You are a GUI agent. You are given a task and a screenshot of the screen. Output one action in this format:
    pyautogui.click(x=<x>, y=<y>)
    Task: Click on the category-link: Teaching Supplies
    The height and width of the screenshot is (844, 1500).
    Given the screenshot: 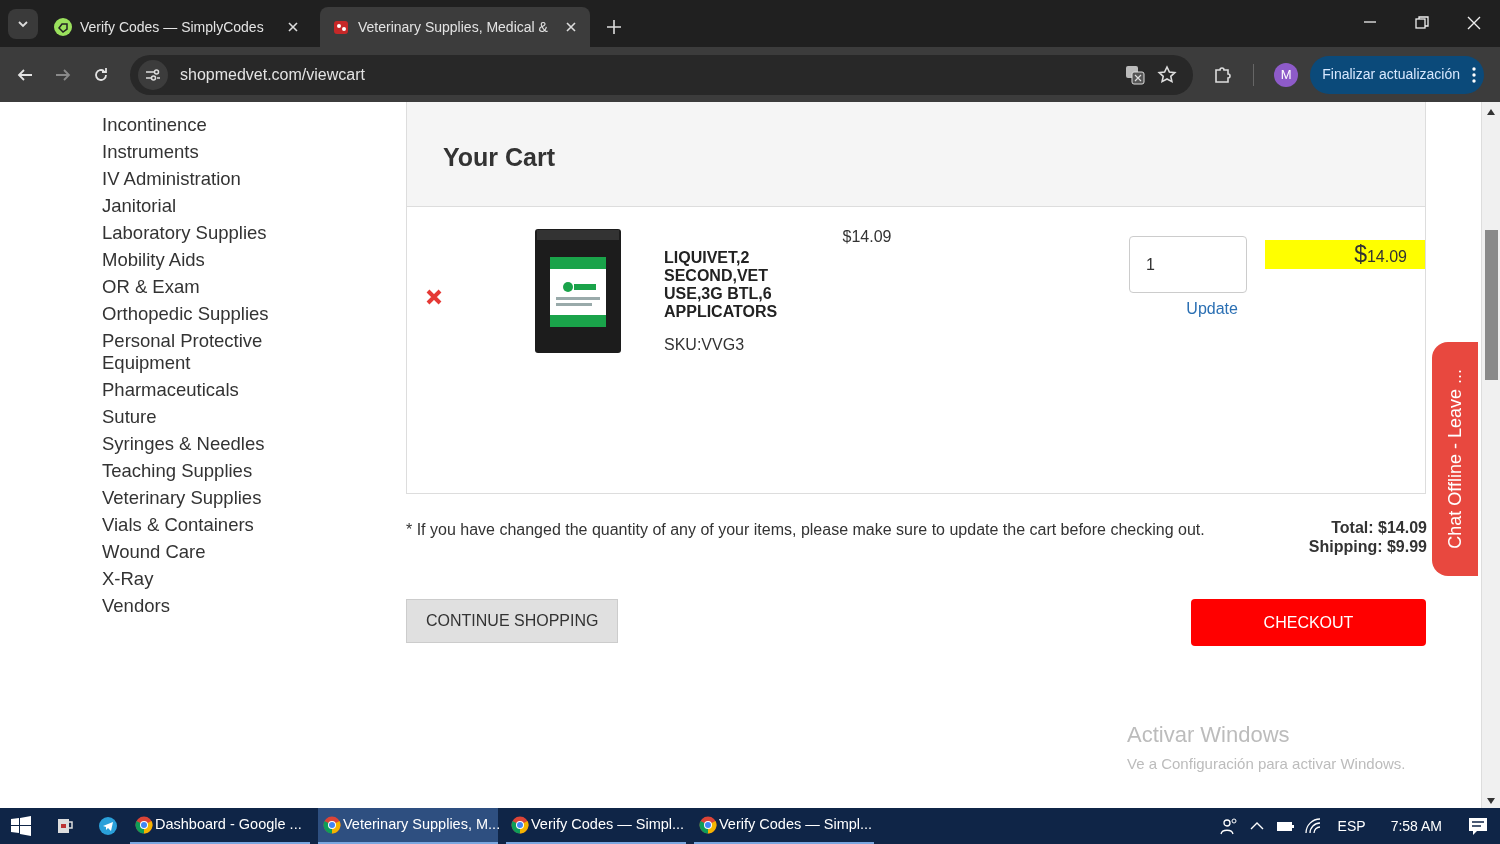 What is the action you would take?
    pyautogui.click(x=197, y=471)
    